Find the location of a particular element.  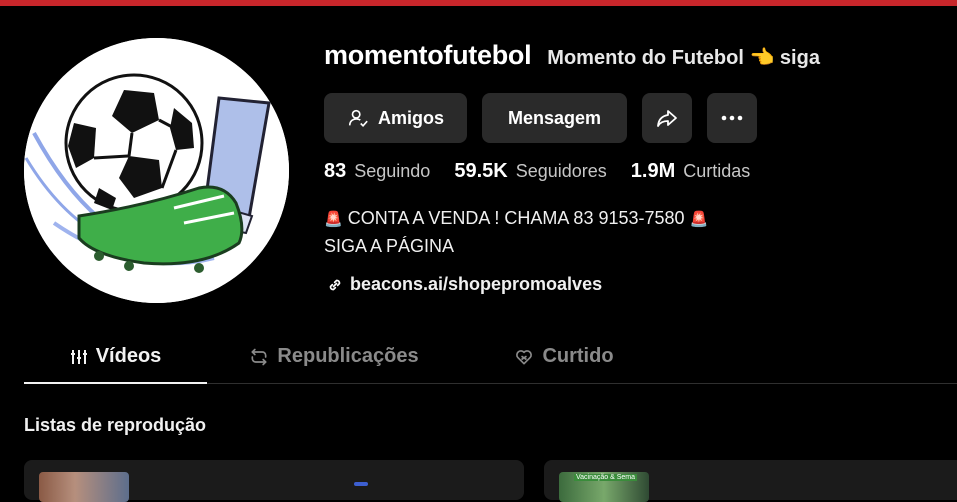

stat-following: 83 Seguindo is located at coordinates (377, 171).